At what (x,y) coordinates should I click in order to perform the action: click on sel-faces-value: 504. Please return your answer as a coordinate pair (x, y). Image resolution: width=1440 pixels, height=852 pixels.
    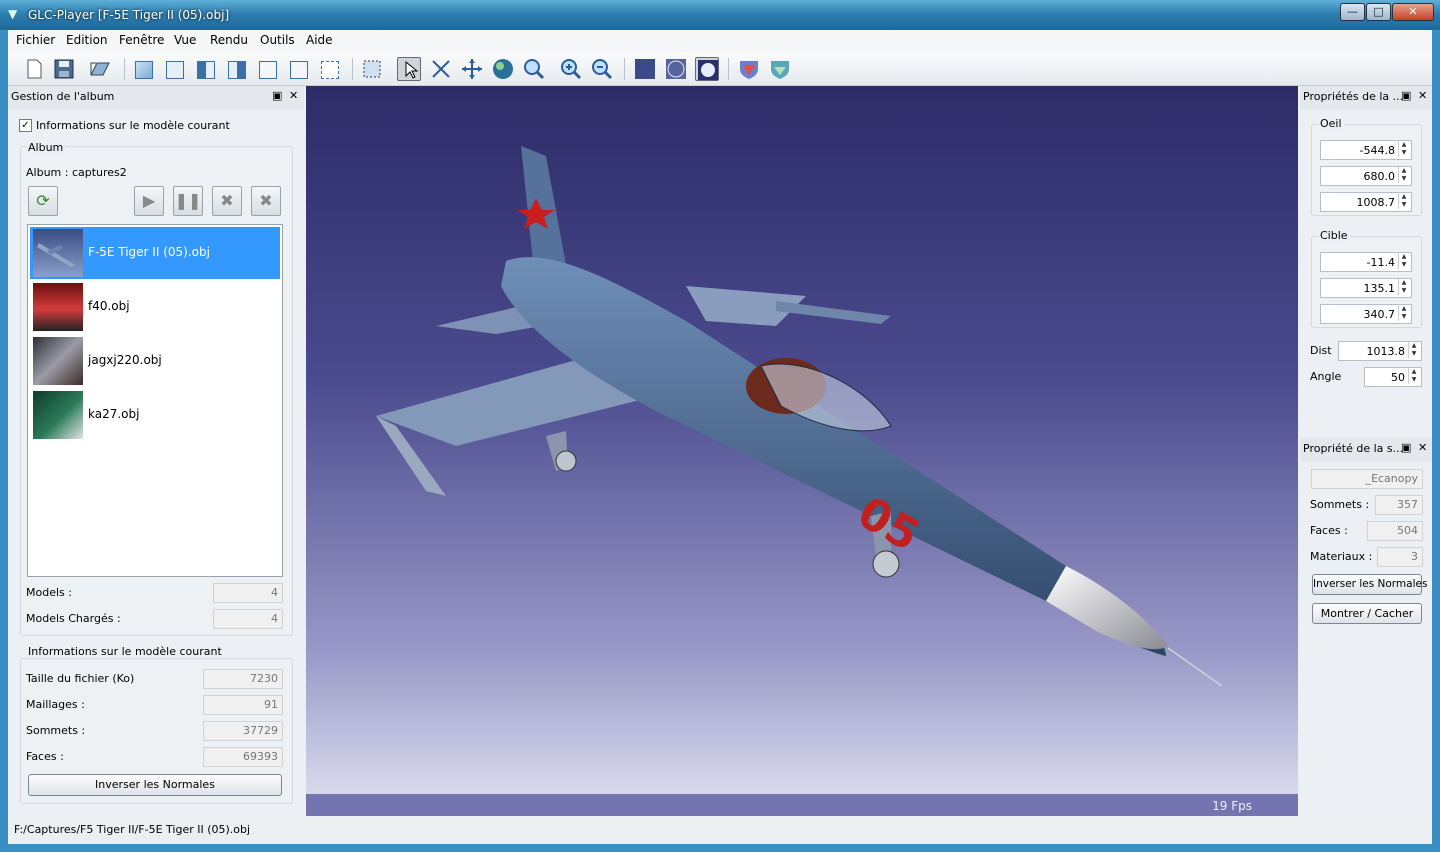
    Looking at the image, I should click on (1395, 531).